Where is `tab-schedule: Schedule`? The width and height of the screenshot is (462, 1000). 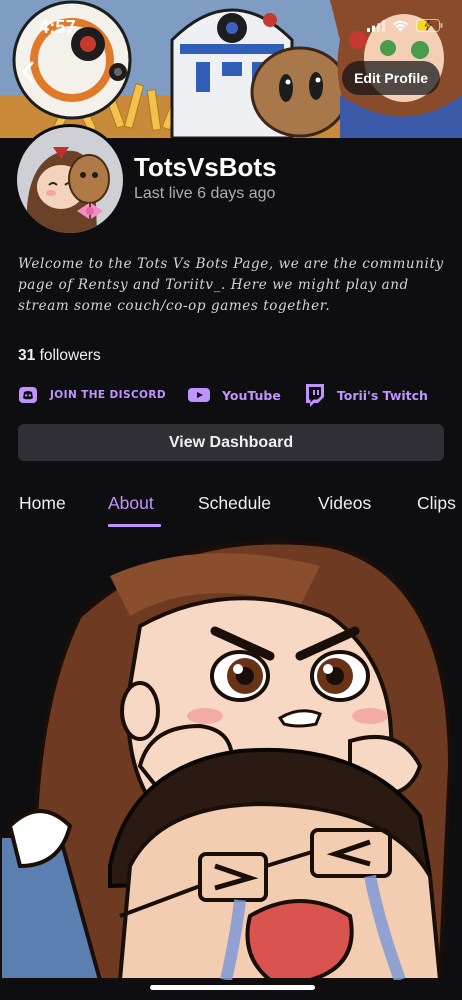 tab-schedule: Schedule is located at coordinates (234, 503).